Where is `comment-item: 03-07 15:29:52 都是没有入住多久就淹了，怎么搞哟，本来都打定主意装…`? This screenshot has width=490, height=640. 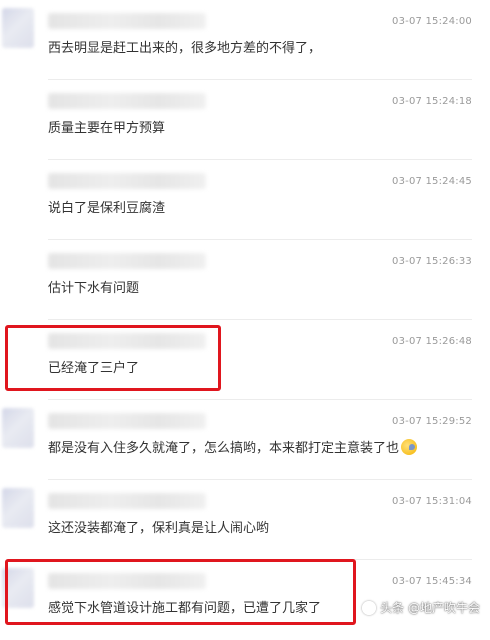
comment-item: 03-07 15:29:52 都是没有入住多久就淹了，怎么搞哟，本来都打定主意装… is located at coordinates (245, 440).